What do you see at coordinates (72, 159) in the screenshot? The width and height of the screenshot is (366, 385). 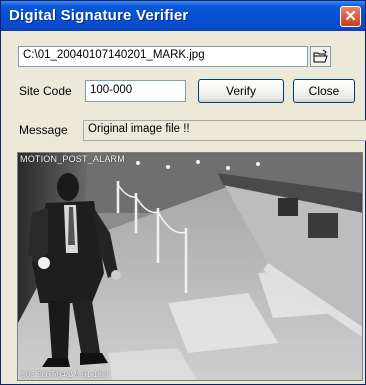 I see `video-overlay-top: MOTION_POST_ALARM` at bounding box center [72, 159].